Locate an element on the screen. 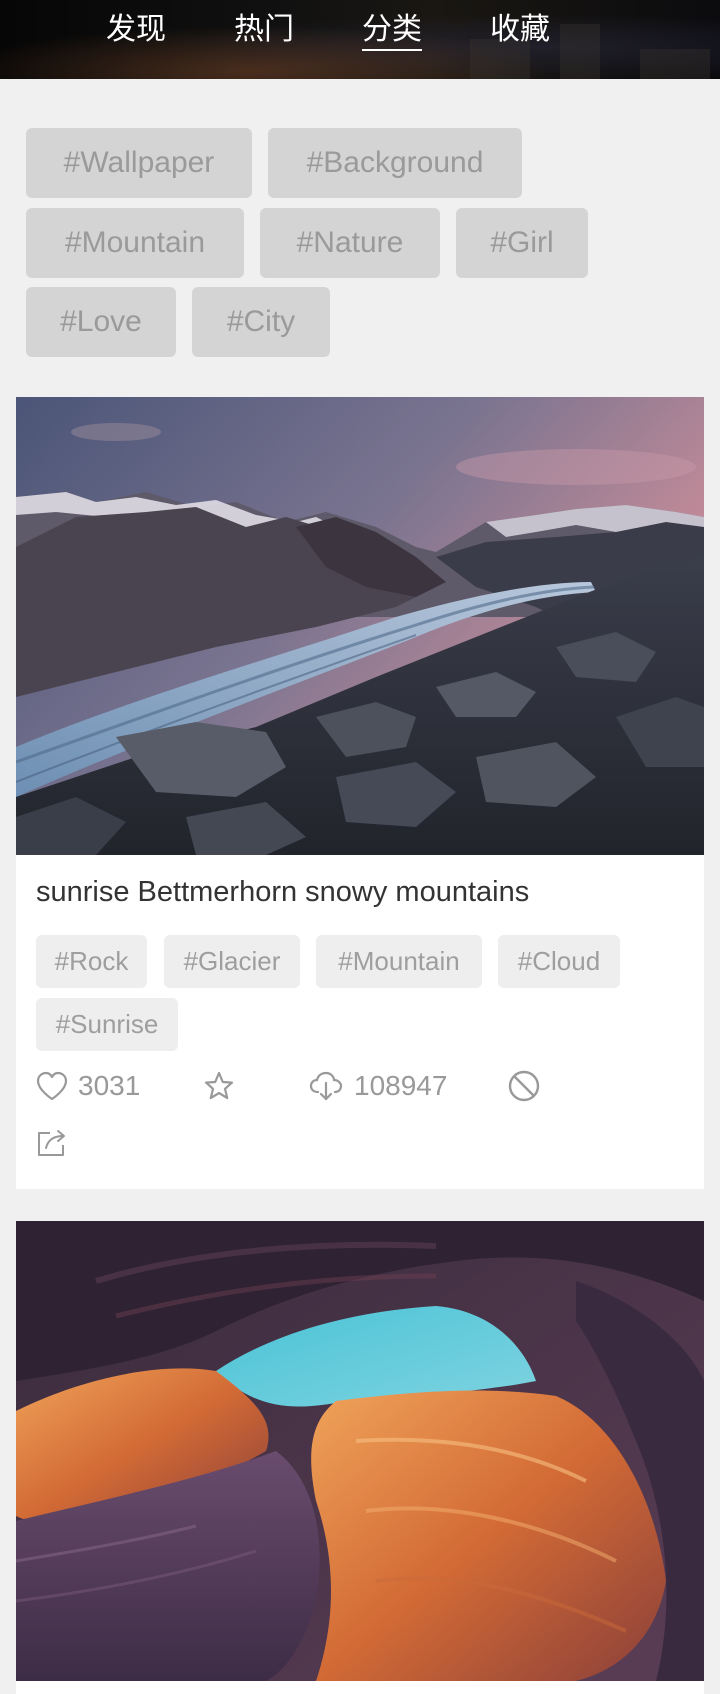 The width and height of the screenshot is (720, 1694). tab-label: 分类 is located at coordinates (392, 31).